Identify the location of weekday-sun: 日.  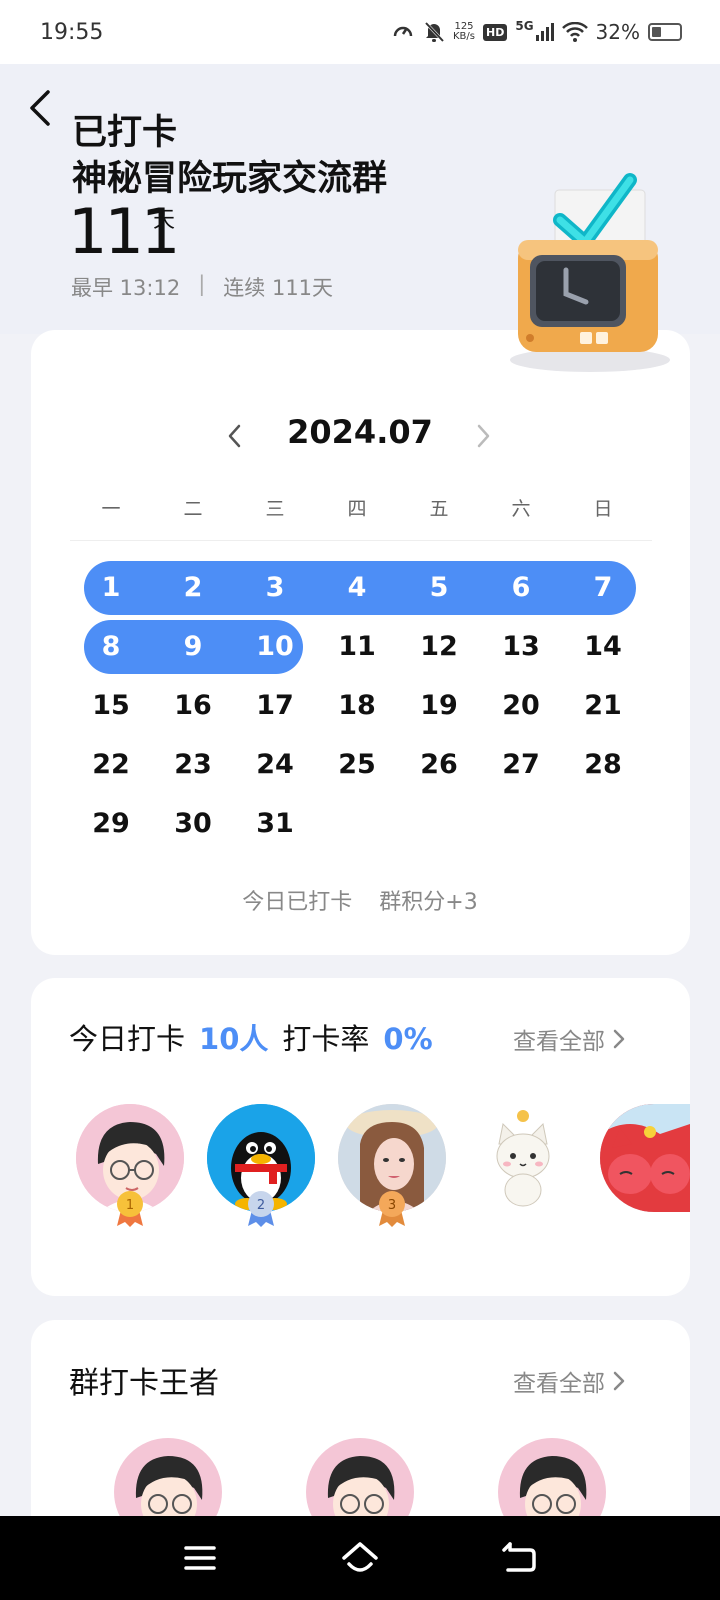
(603, 509).